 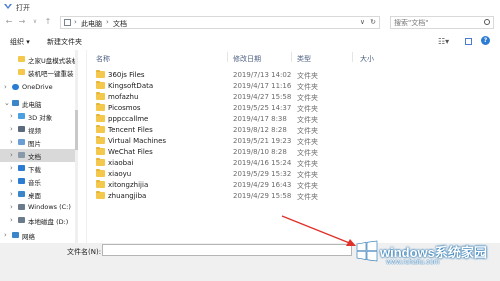 I want to click on sidebar-item-pictures: › 图片, so click(x=39, y=142).